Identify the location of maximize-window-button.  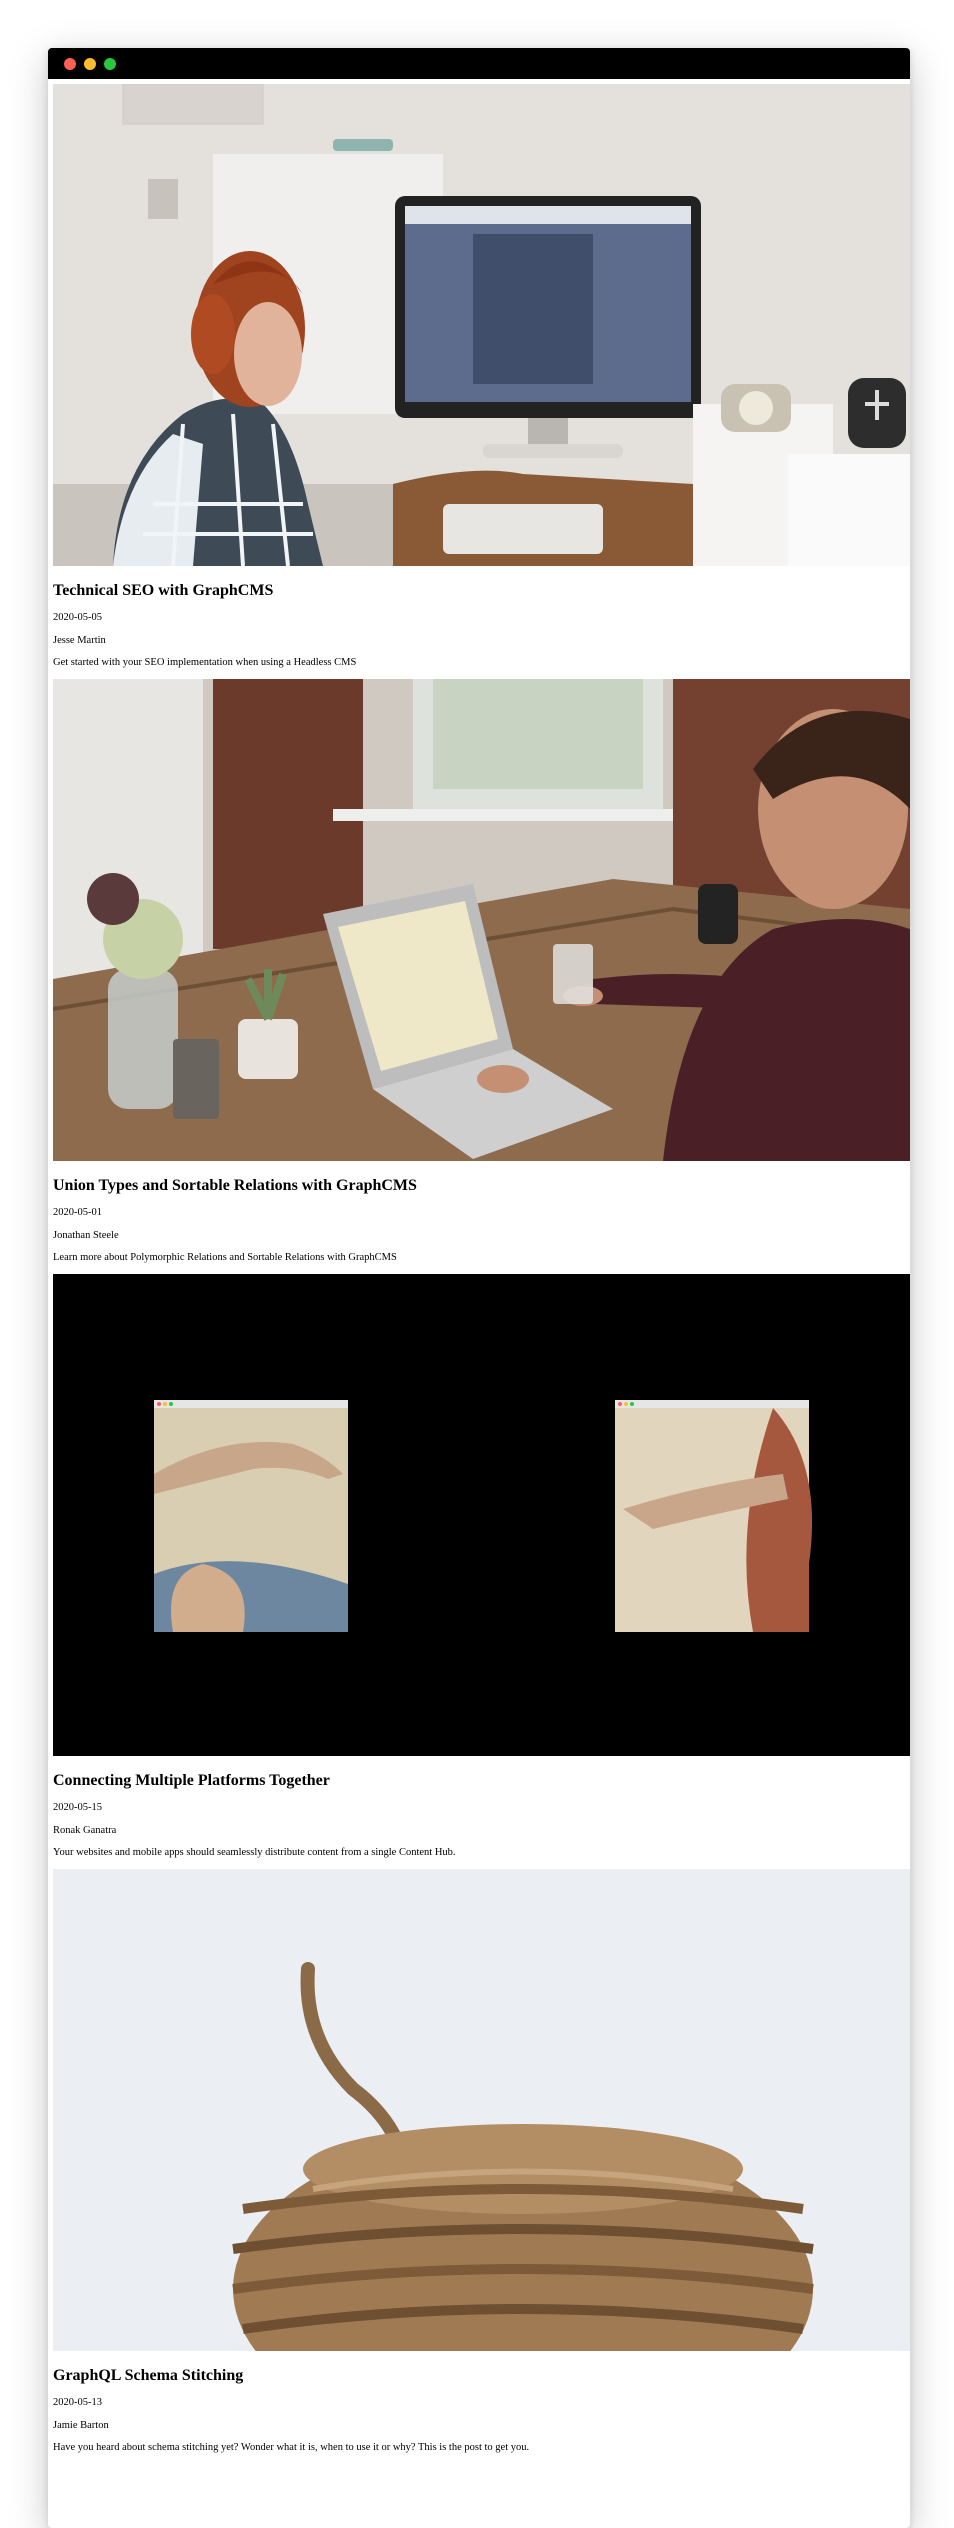
(110, 63).